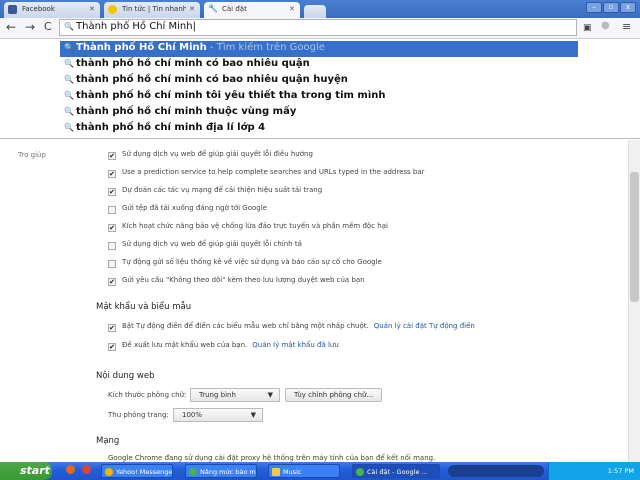 This screenshot has height=480, width=640. What do you see at coordinates (318, 27) in the screenshot?
I see `omnibox: 🔍 Thành phố Hồ Chí Minh|` at bounding box center [318, 27].